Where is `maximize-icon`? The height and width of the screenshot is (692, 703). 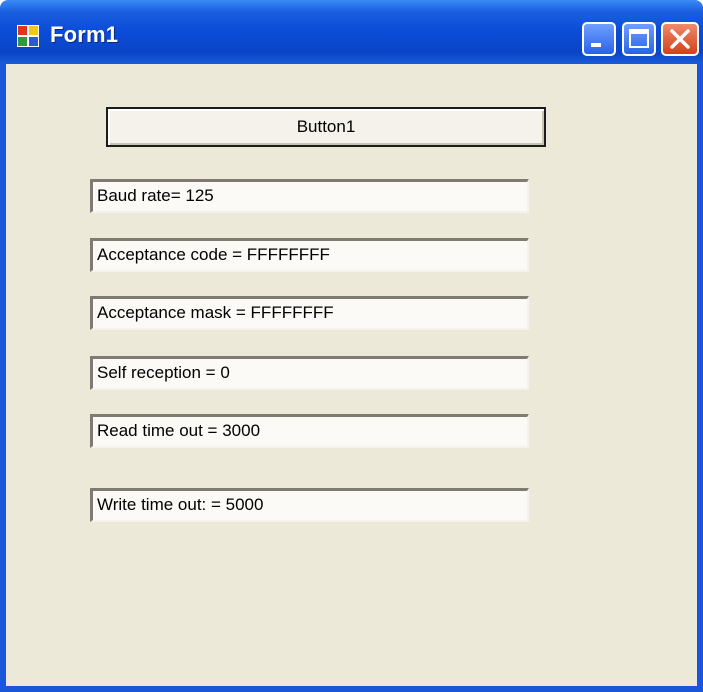
maximize-icon is located at coordinates (639, 38).